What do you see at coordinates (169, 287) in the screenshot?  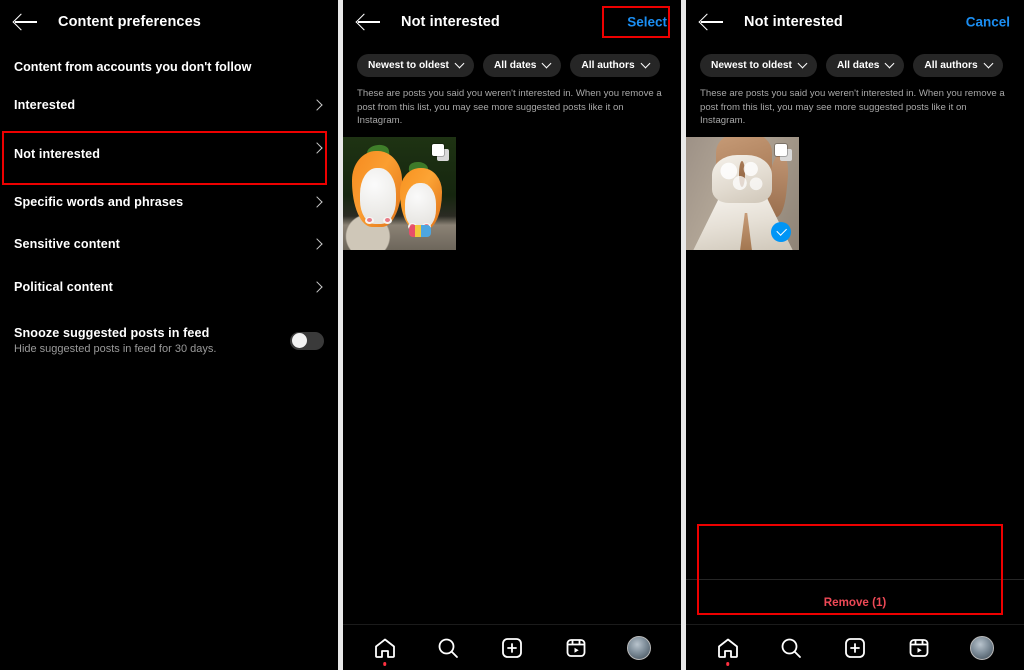 I see `sidebar-item-political-content: Political content` at bounding box center [169, 287].